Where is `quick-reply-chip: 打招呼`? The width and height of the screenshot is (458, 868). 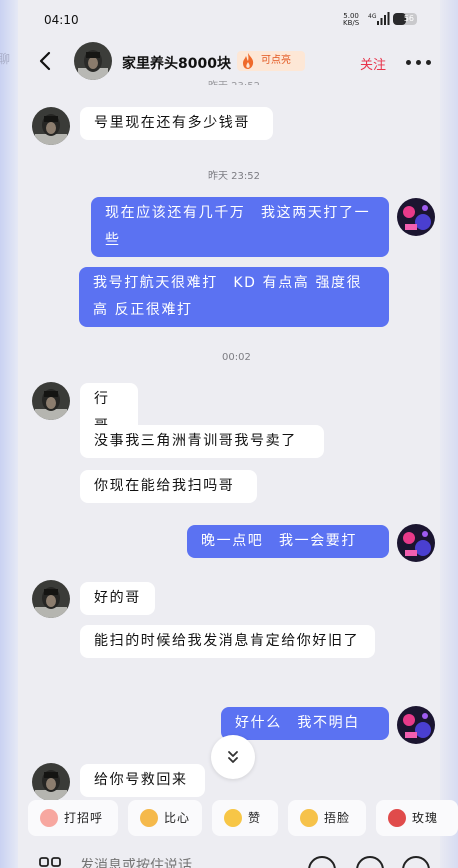
quick-reply-chip: 打招呼 is located at coordinates (73, 818).